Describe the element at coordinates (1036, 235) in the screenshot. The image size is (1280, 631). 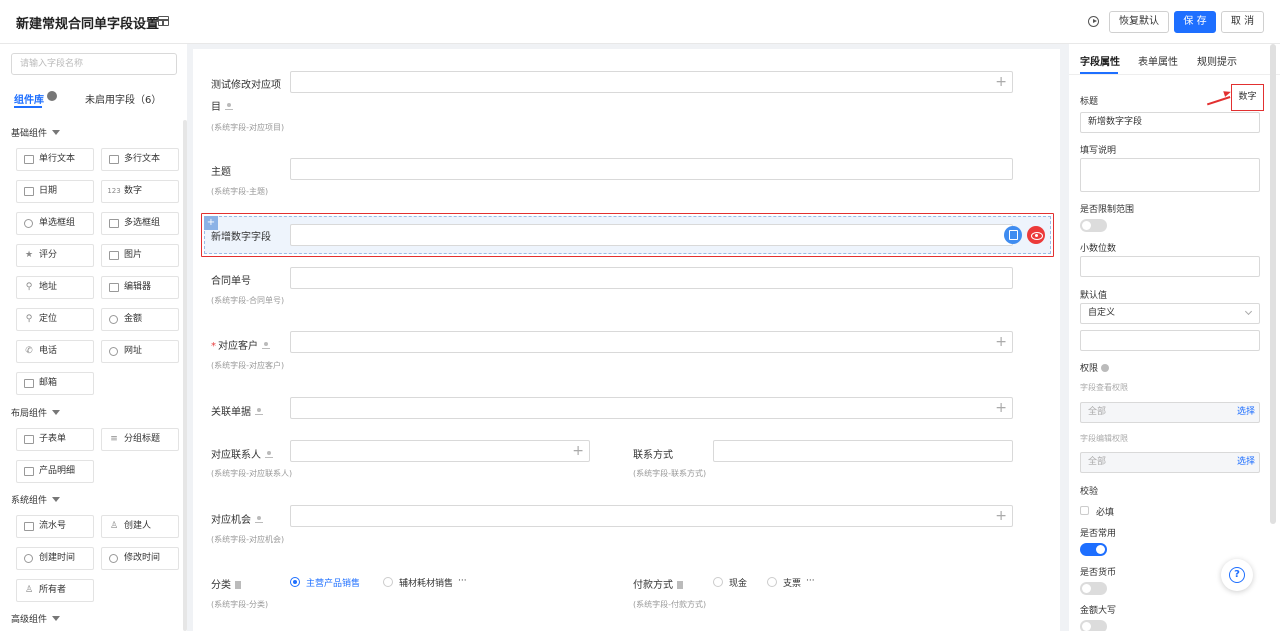
I see `hide-field-icon` at that location.